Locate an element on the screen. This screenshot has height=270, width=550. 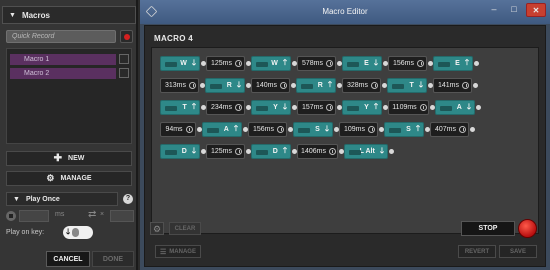
key-event-label: L Alt is located at coordinates (367, 151).